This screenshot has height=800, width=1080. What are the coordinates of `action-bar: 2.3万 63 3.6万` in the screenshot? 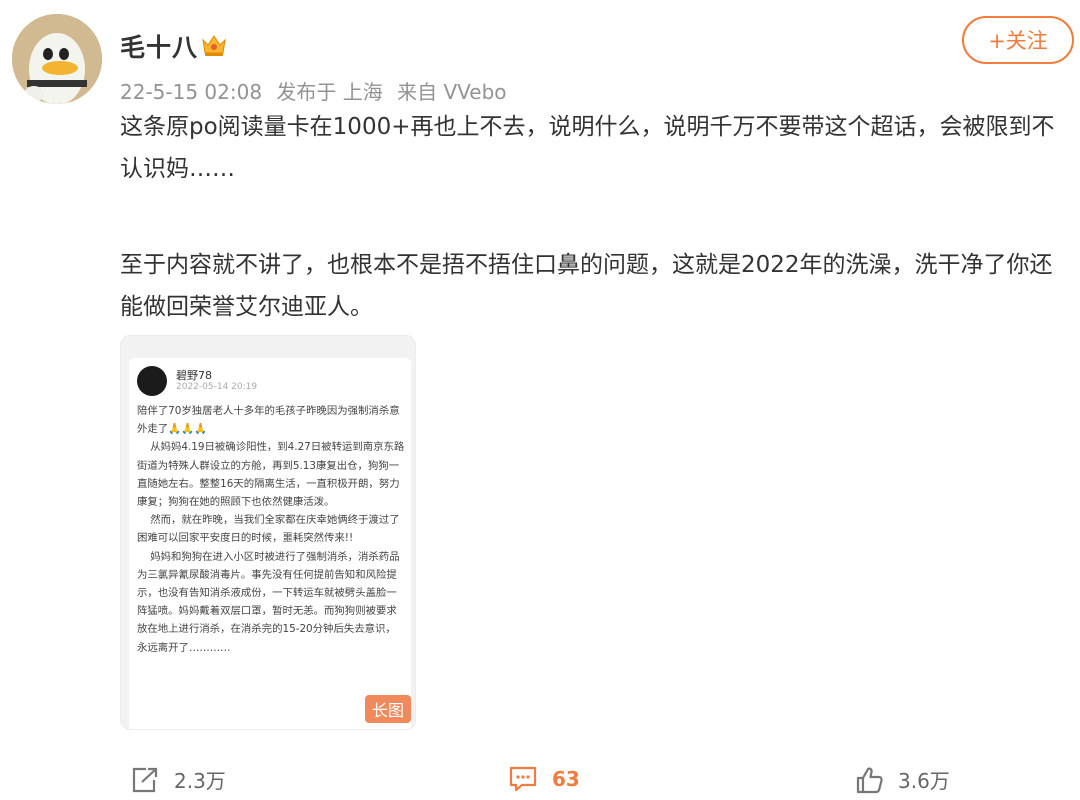 It's located at (540, 780).